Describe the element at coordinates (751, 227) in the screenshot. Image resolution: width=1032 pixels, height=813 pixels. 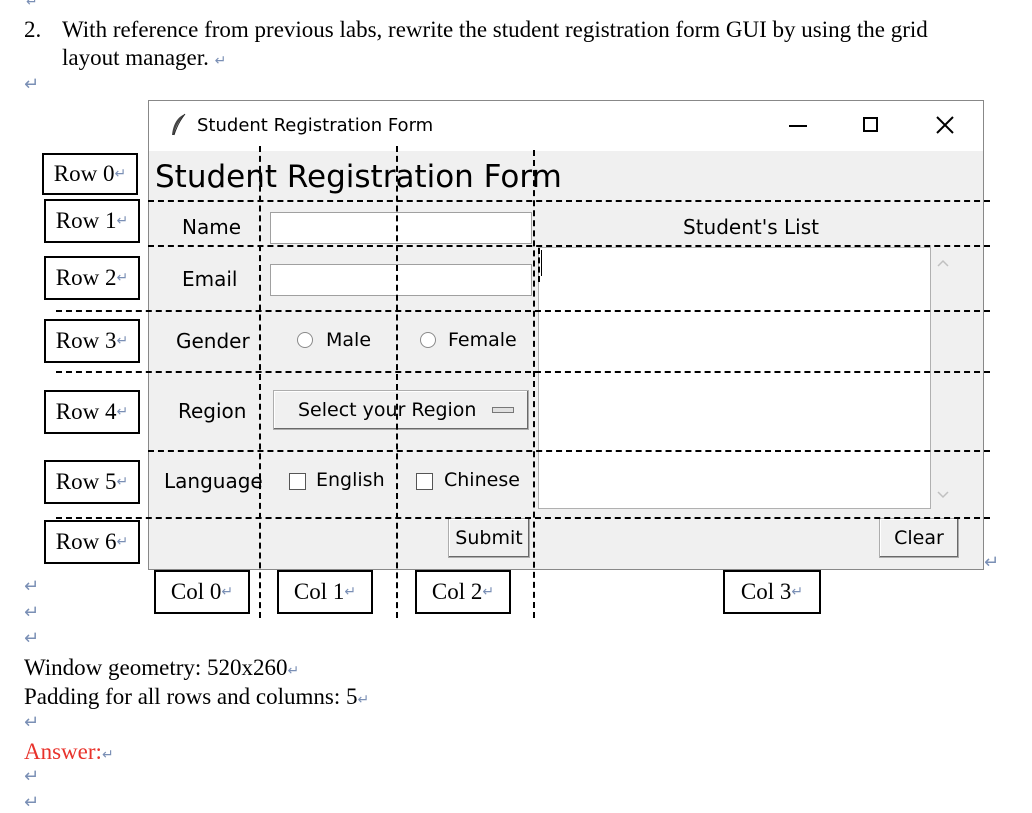
I see `student-list-title: Student's List` at that location.